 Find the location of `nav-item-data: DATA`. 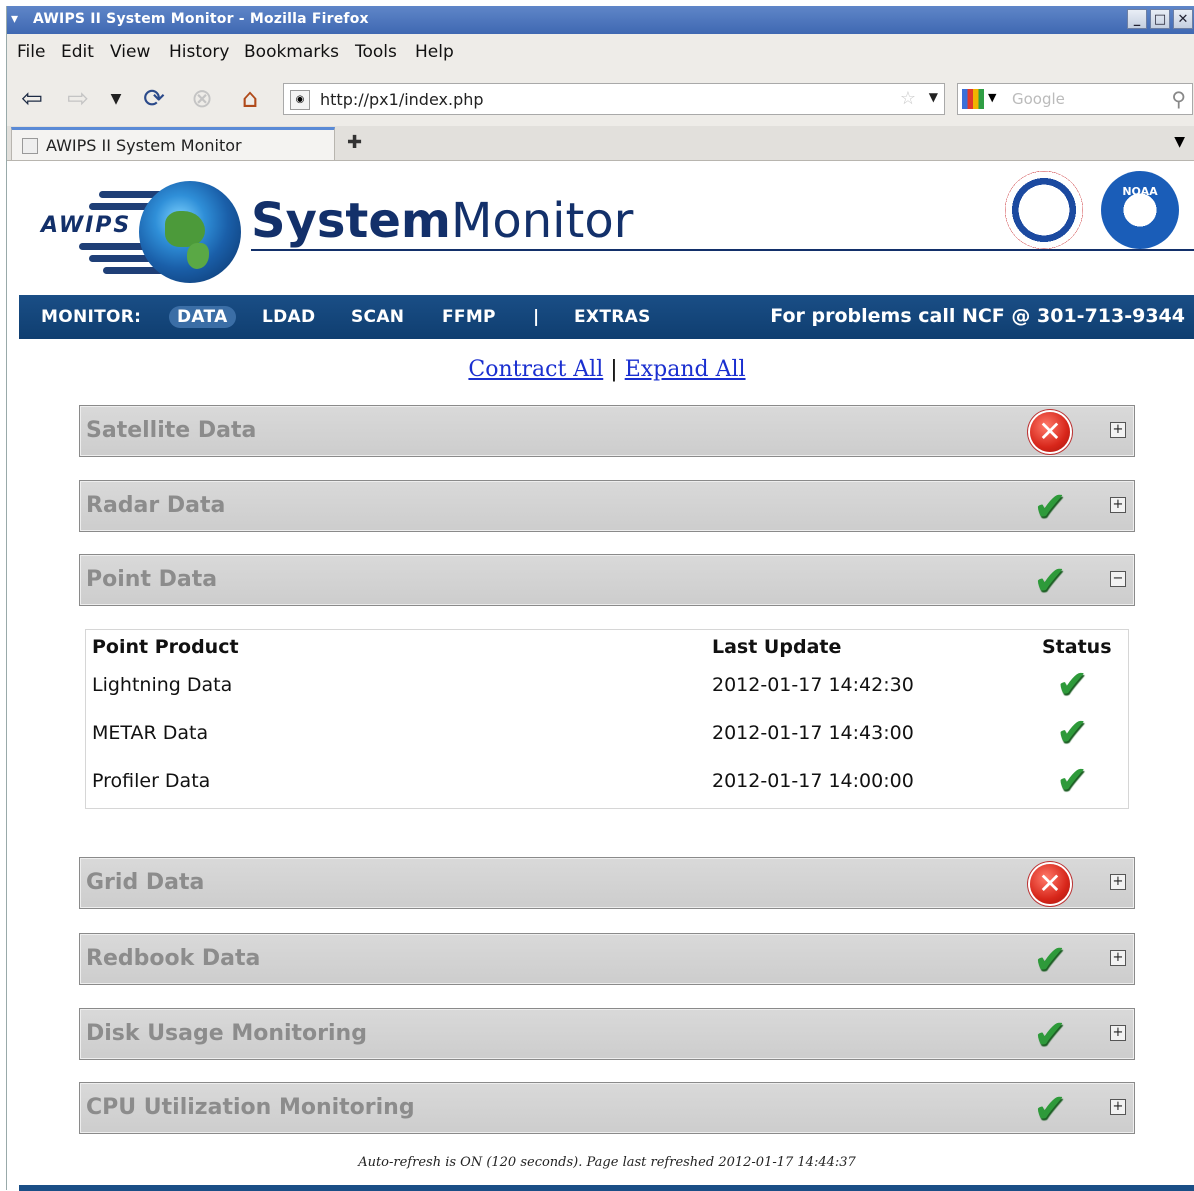

nav-item-data: DATA is located at coordinates (202, 317).